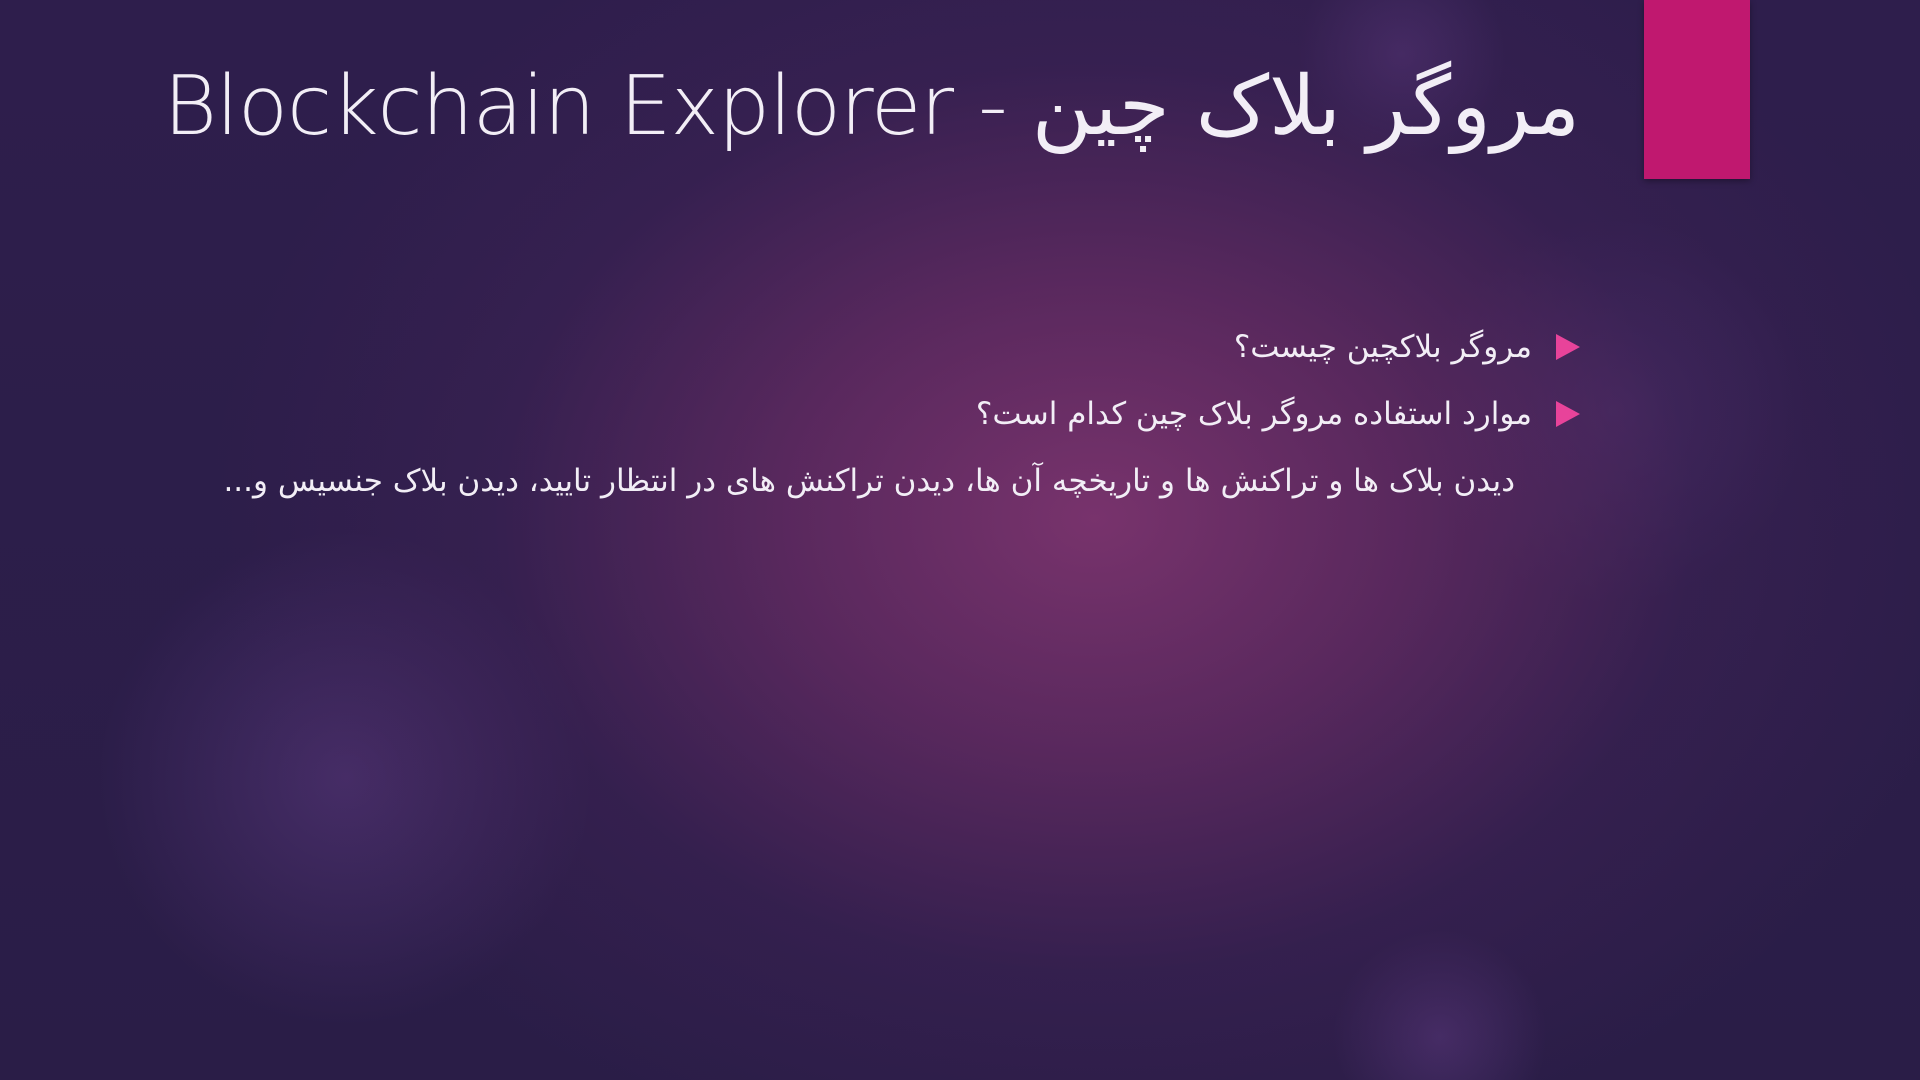  Describe the element at coordinates (872, 106) in the screenshot. I see `slide-title: Blockchain Explorer - مروگر بلاک چین` at that location.